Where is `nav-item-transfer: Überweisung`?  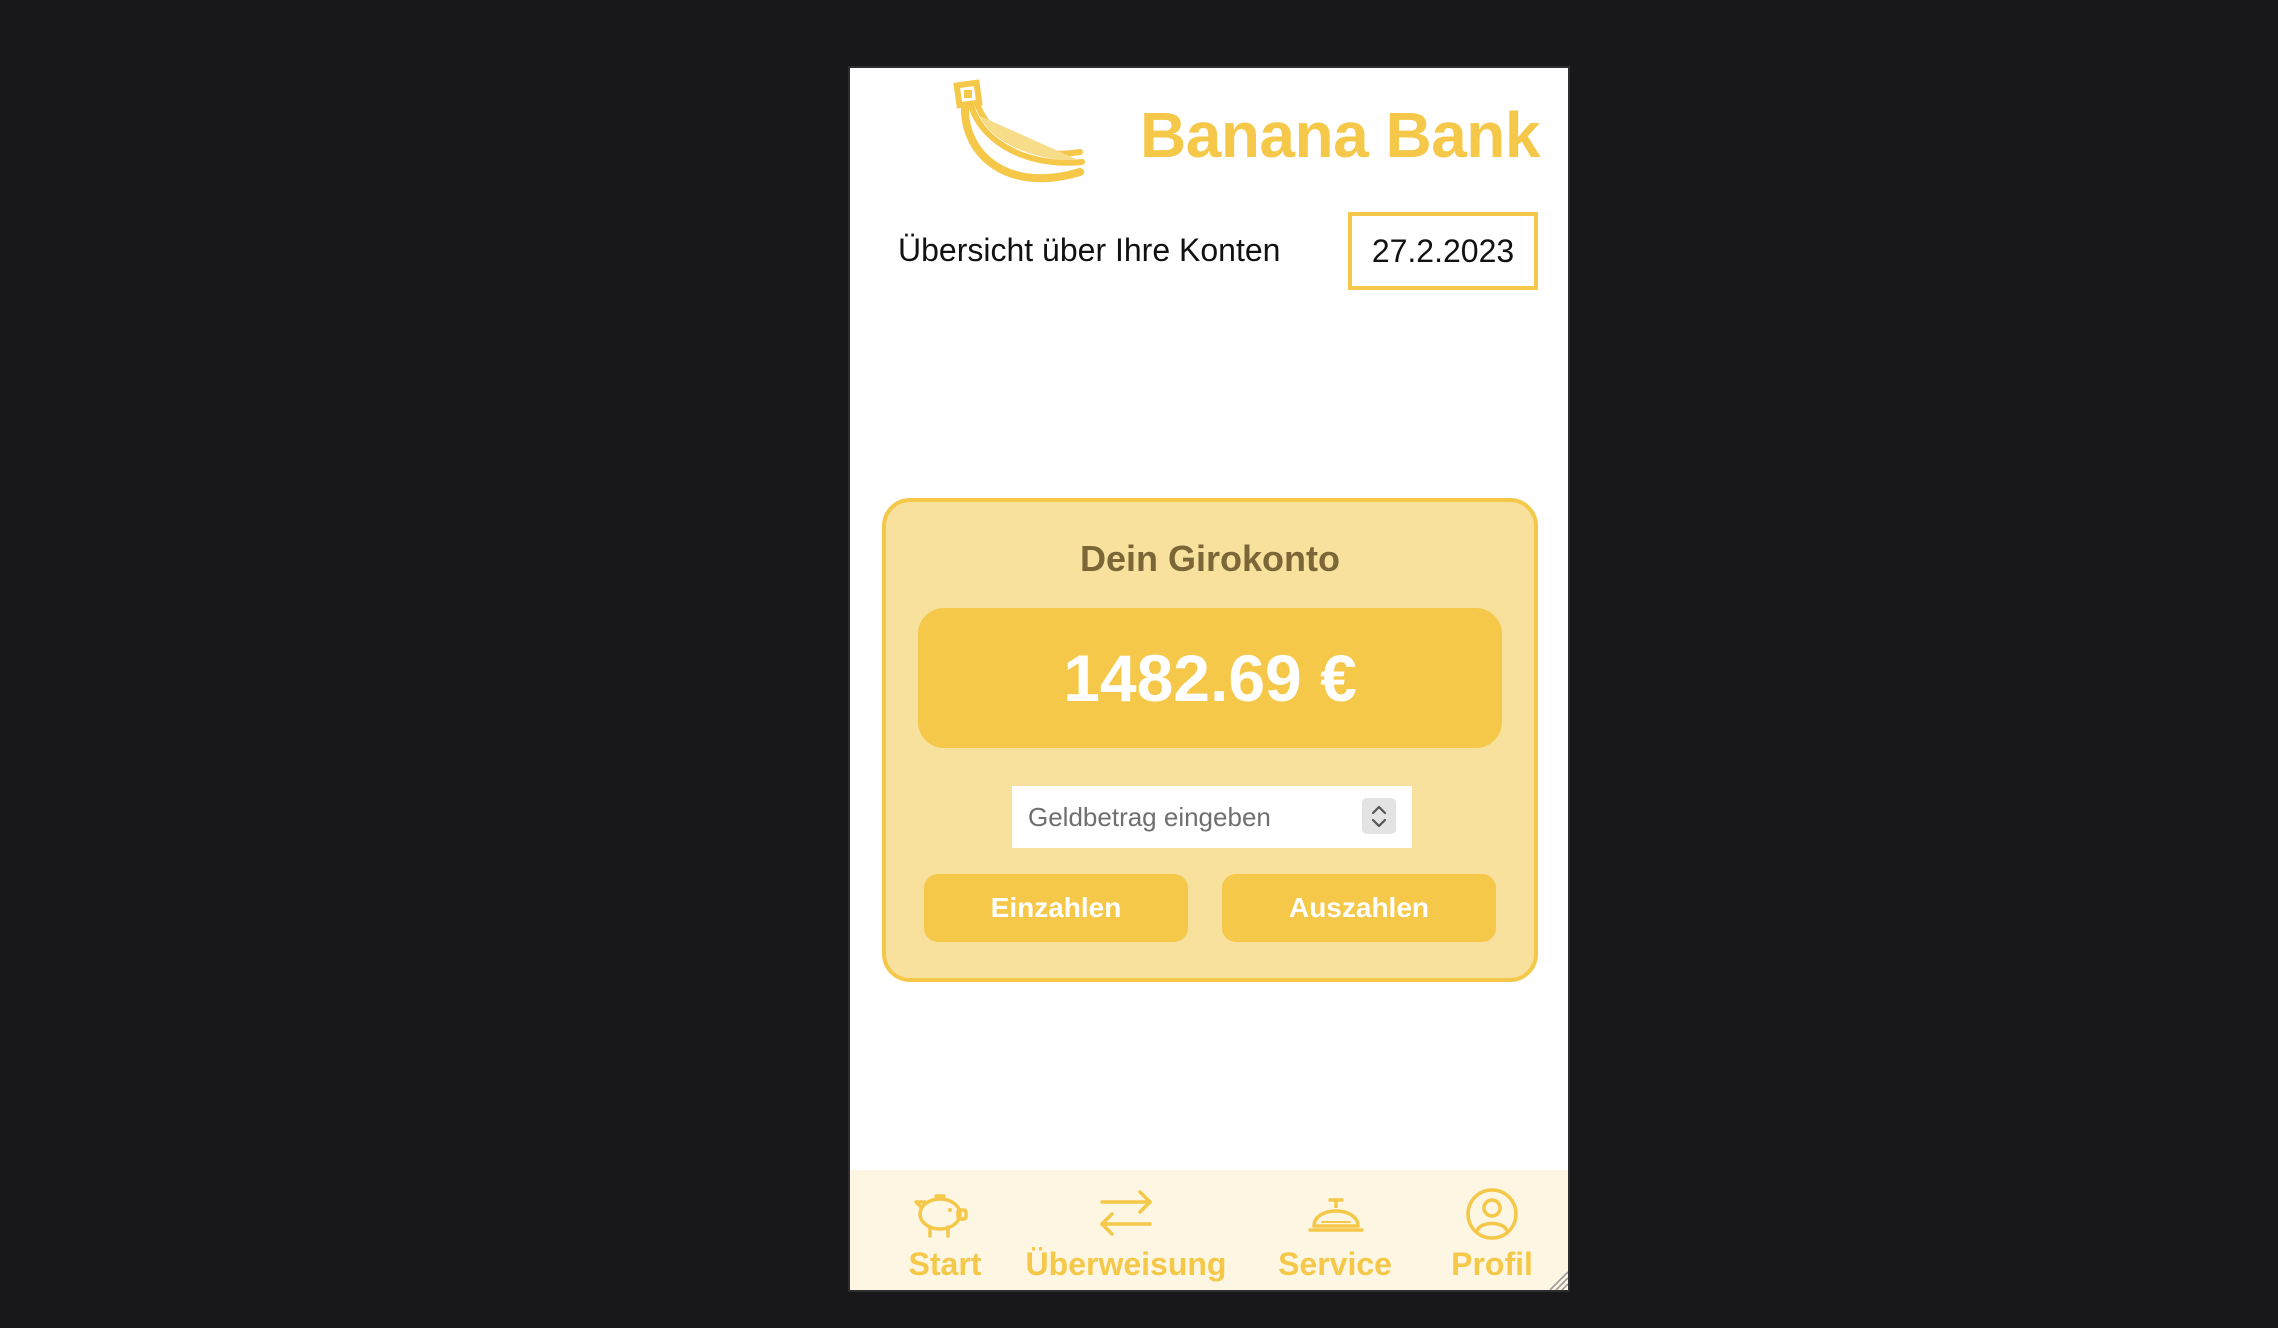 nav-item-transfer: Überweisung is located at coordinates (1126, 1230).